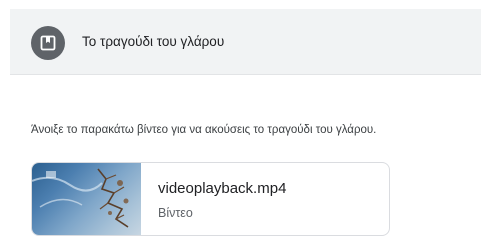 Image resolution: width=481 pixels, height=245 pixels. I want to click on attachment-file-type: Βίντεο, so click(175, 213).